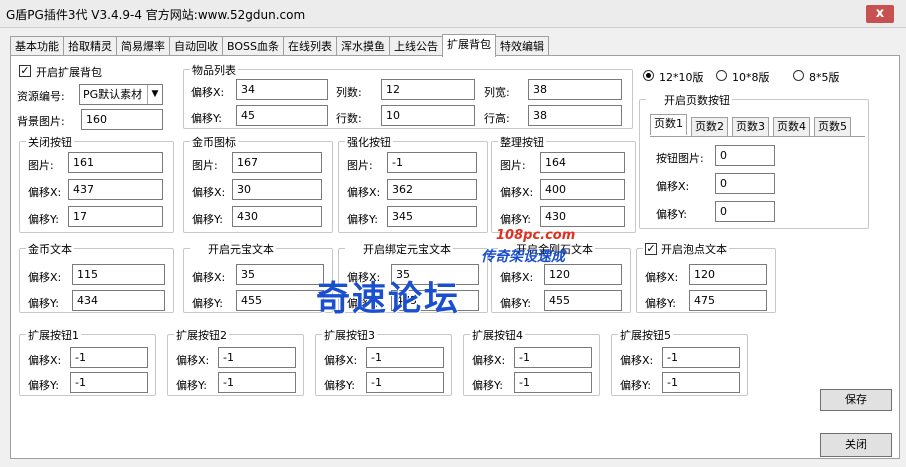  Describe the element at coordinates (121, 94) in the screenshot. I see `resource-id-select: PG默认素材 ▼` at that location.